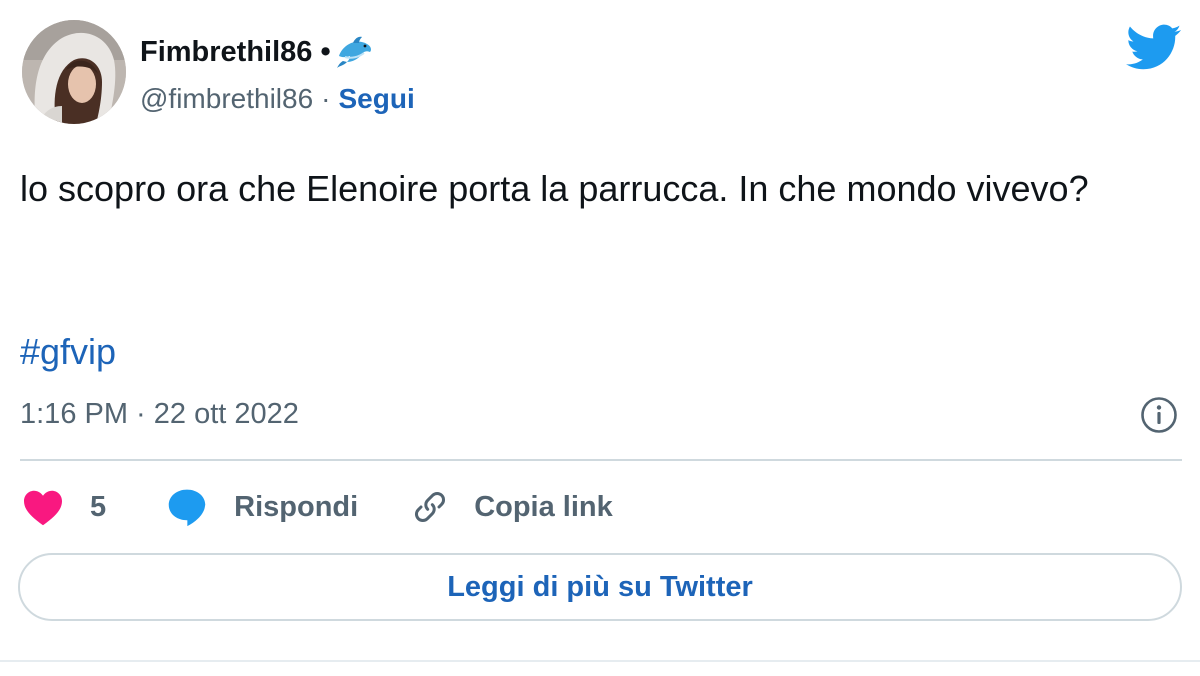 The height and width of the screenshot is (676, 1200). What do you see at coordinates (1154, 48) in the screenshot?
I see `twitter-bird-icon` at bounding box center [1154, 48].